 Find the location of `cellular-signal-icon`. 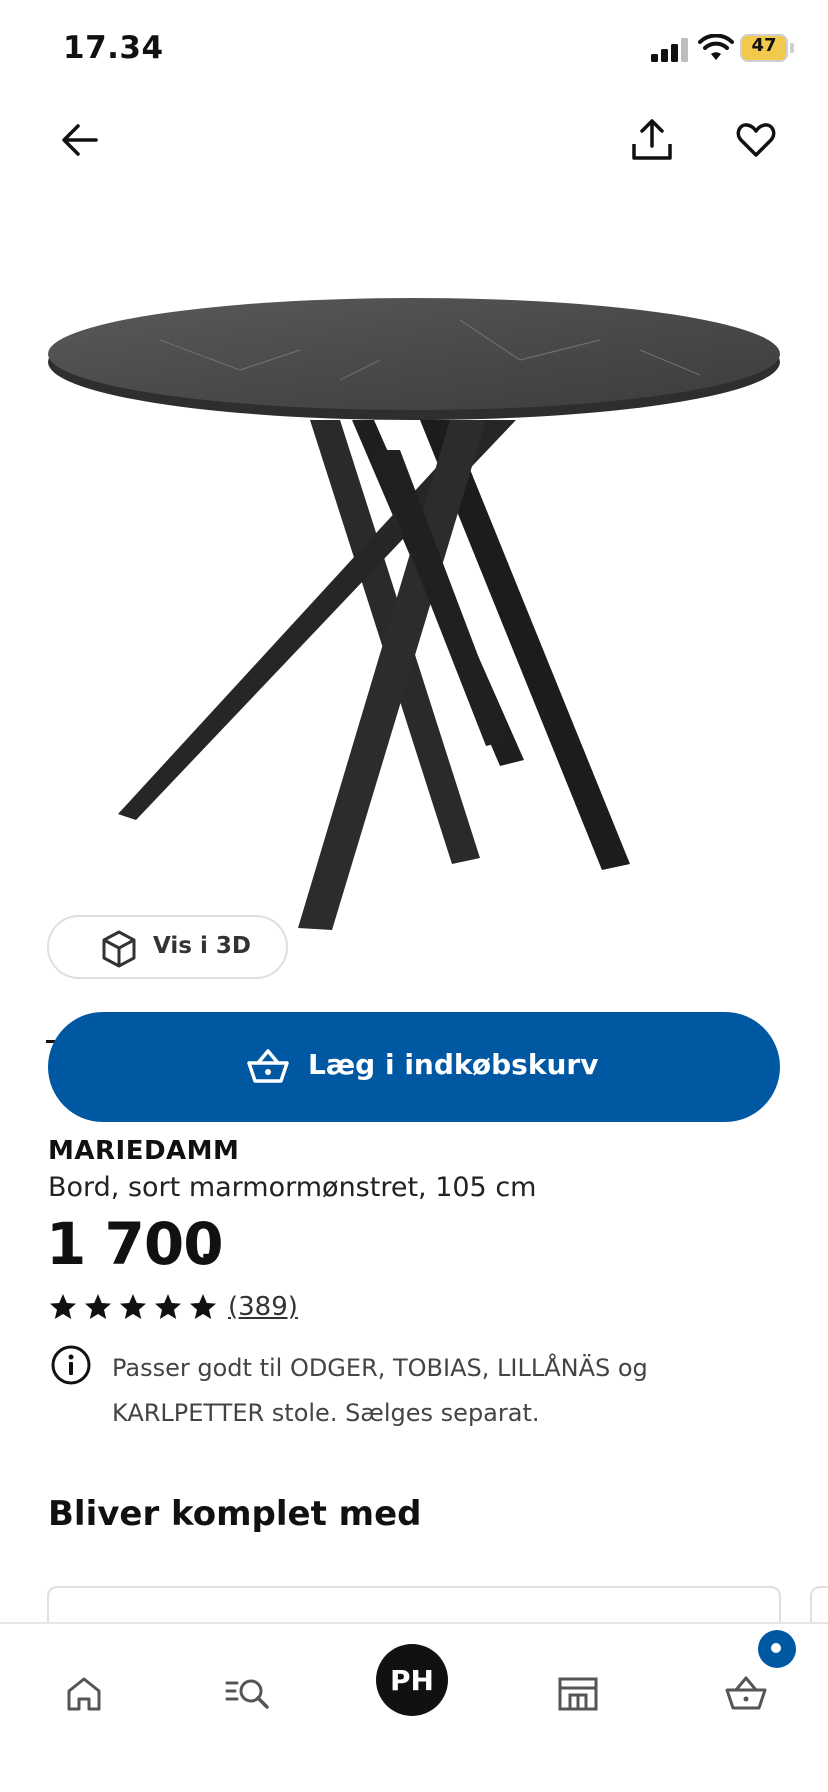

cellular-signal-icon is located at coordinates (669, 50).